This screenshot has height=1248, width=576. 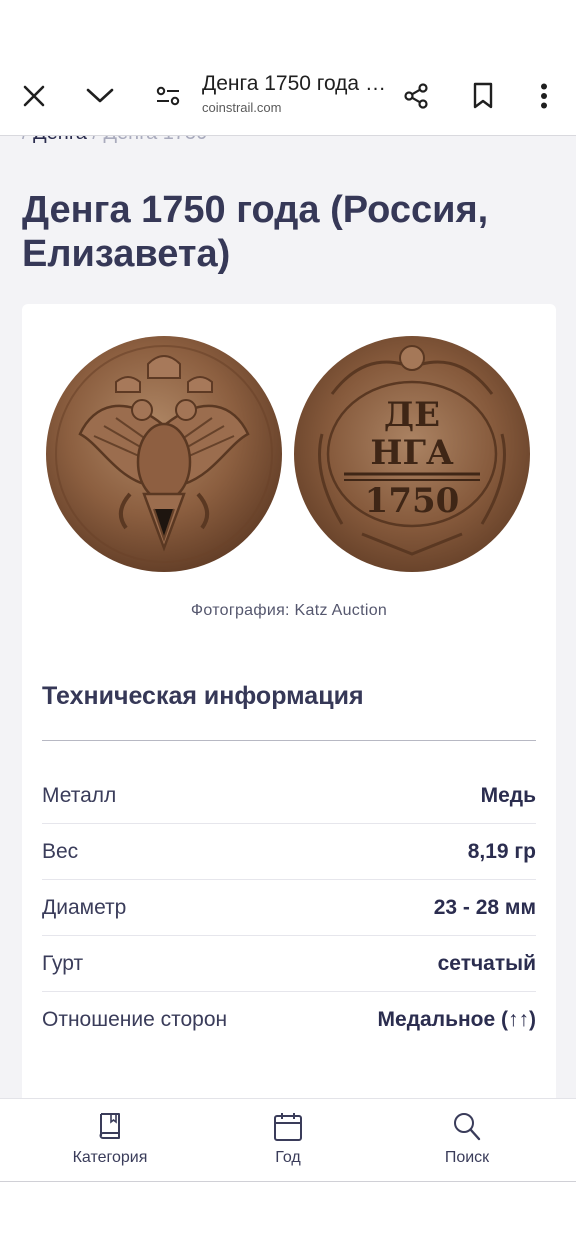 I want to click on more-vert-icon, so click(x=544, y=96).